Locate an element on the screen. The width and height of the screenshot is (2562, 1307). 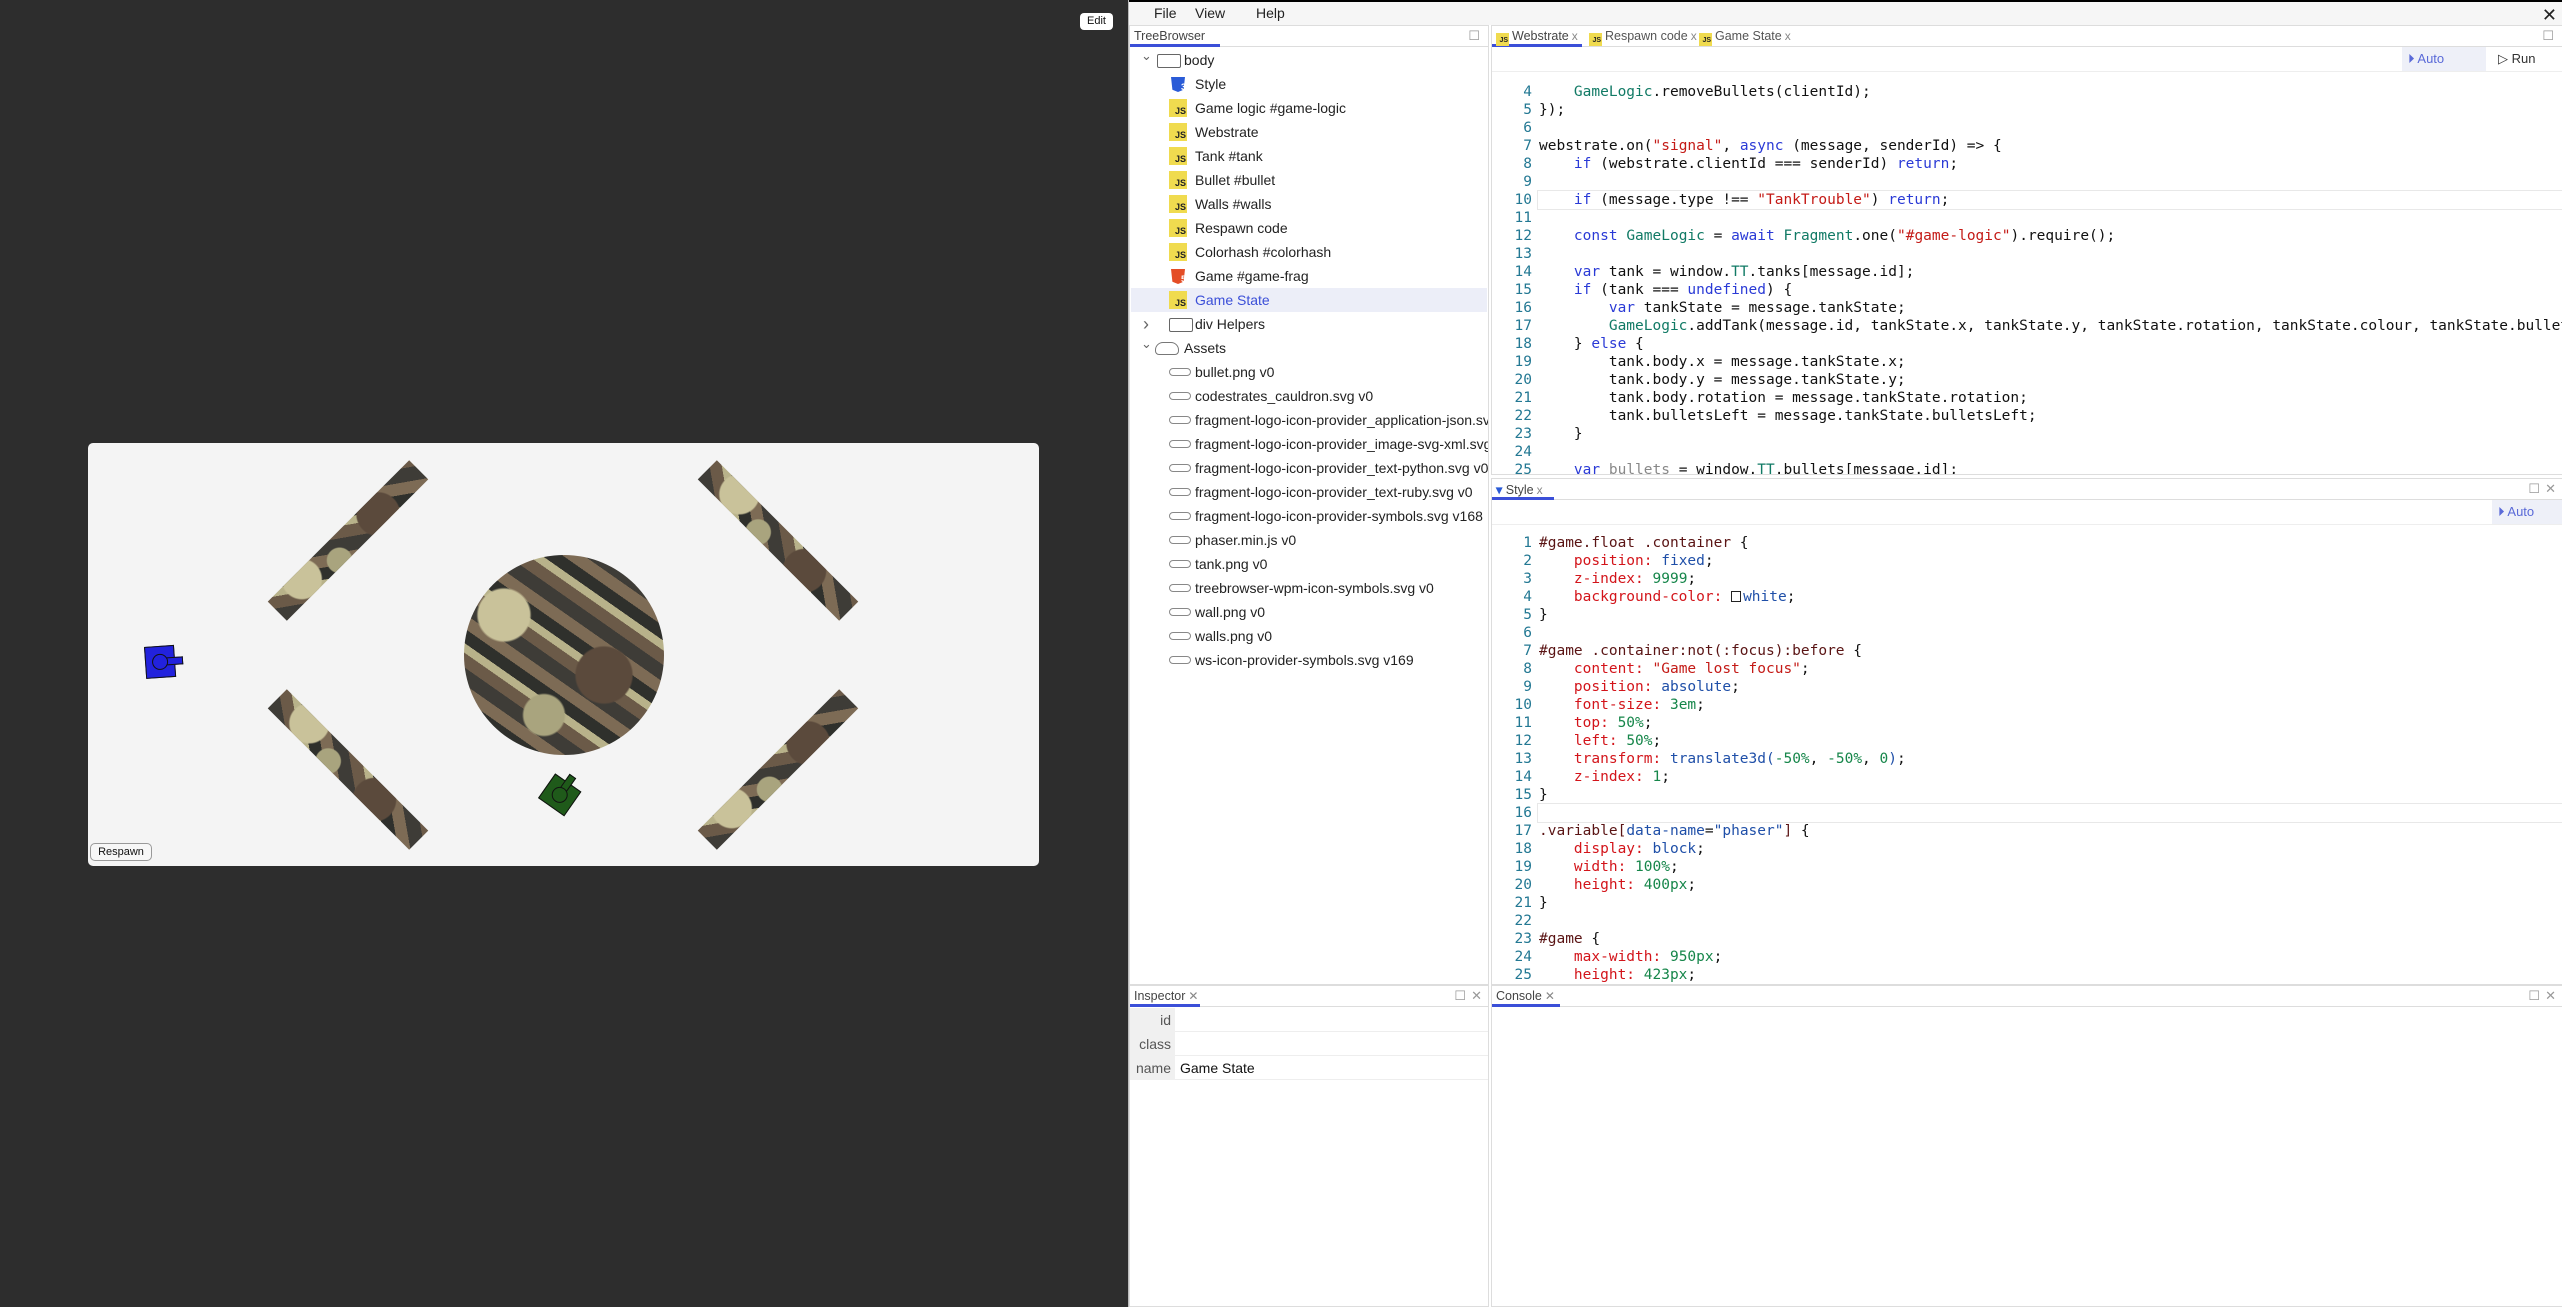
code-line: 19 width: 100%; is located at coordinates (2027, 867).